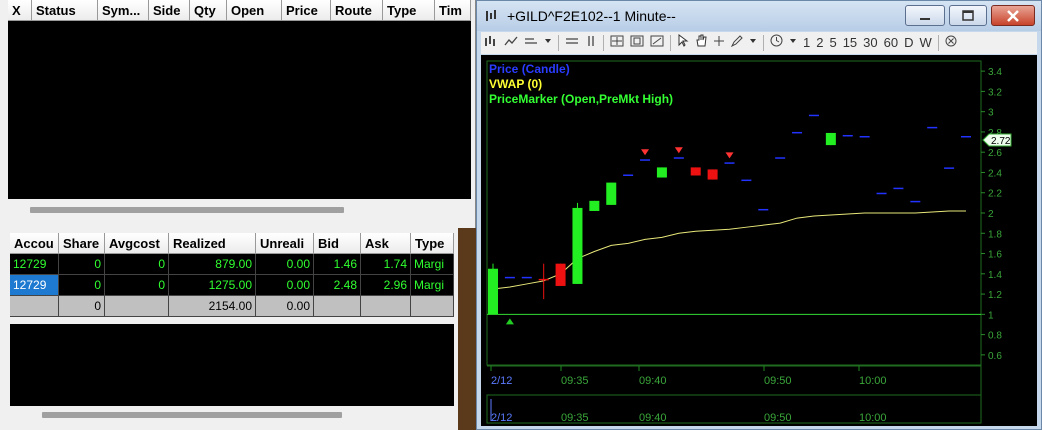 The image size is (1042, 430). I want to click on period-button-15: 15, so click(850, 43).